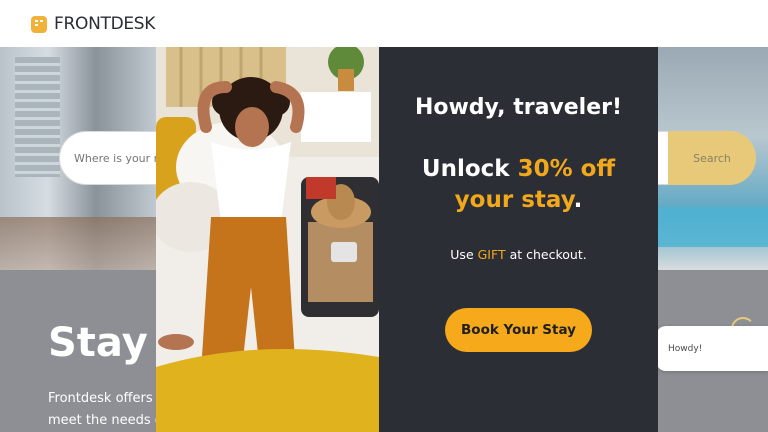 The width and height of the screenshot is (768, 432). Describe the element at coordinates (102, 343) in the screenshot. I see `section-title: Stay w` at that location.